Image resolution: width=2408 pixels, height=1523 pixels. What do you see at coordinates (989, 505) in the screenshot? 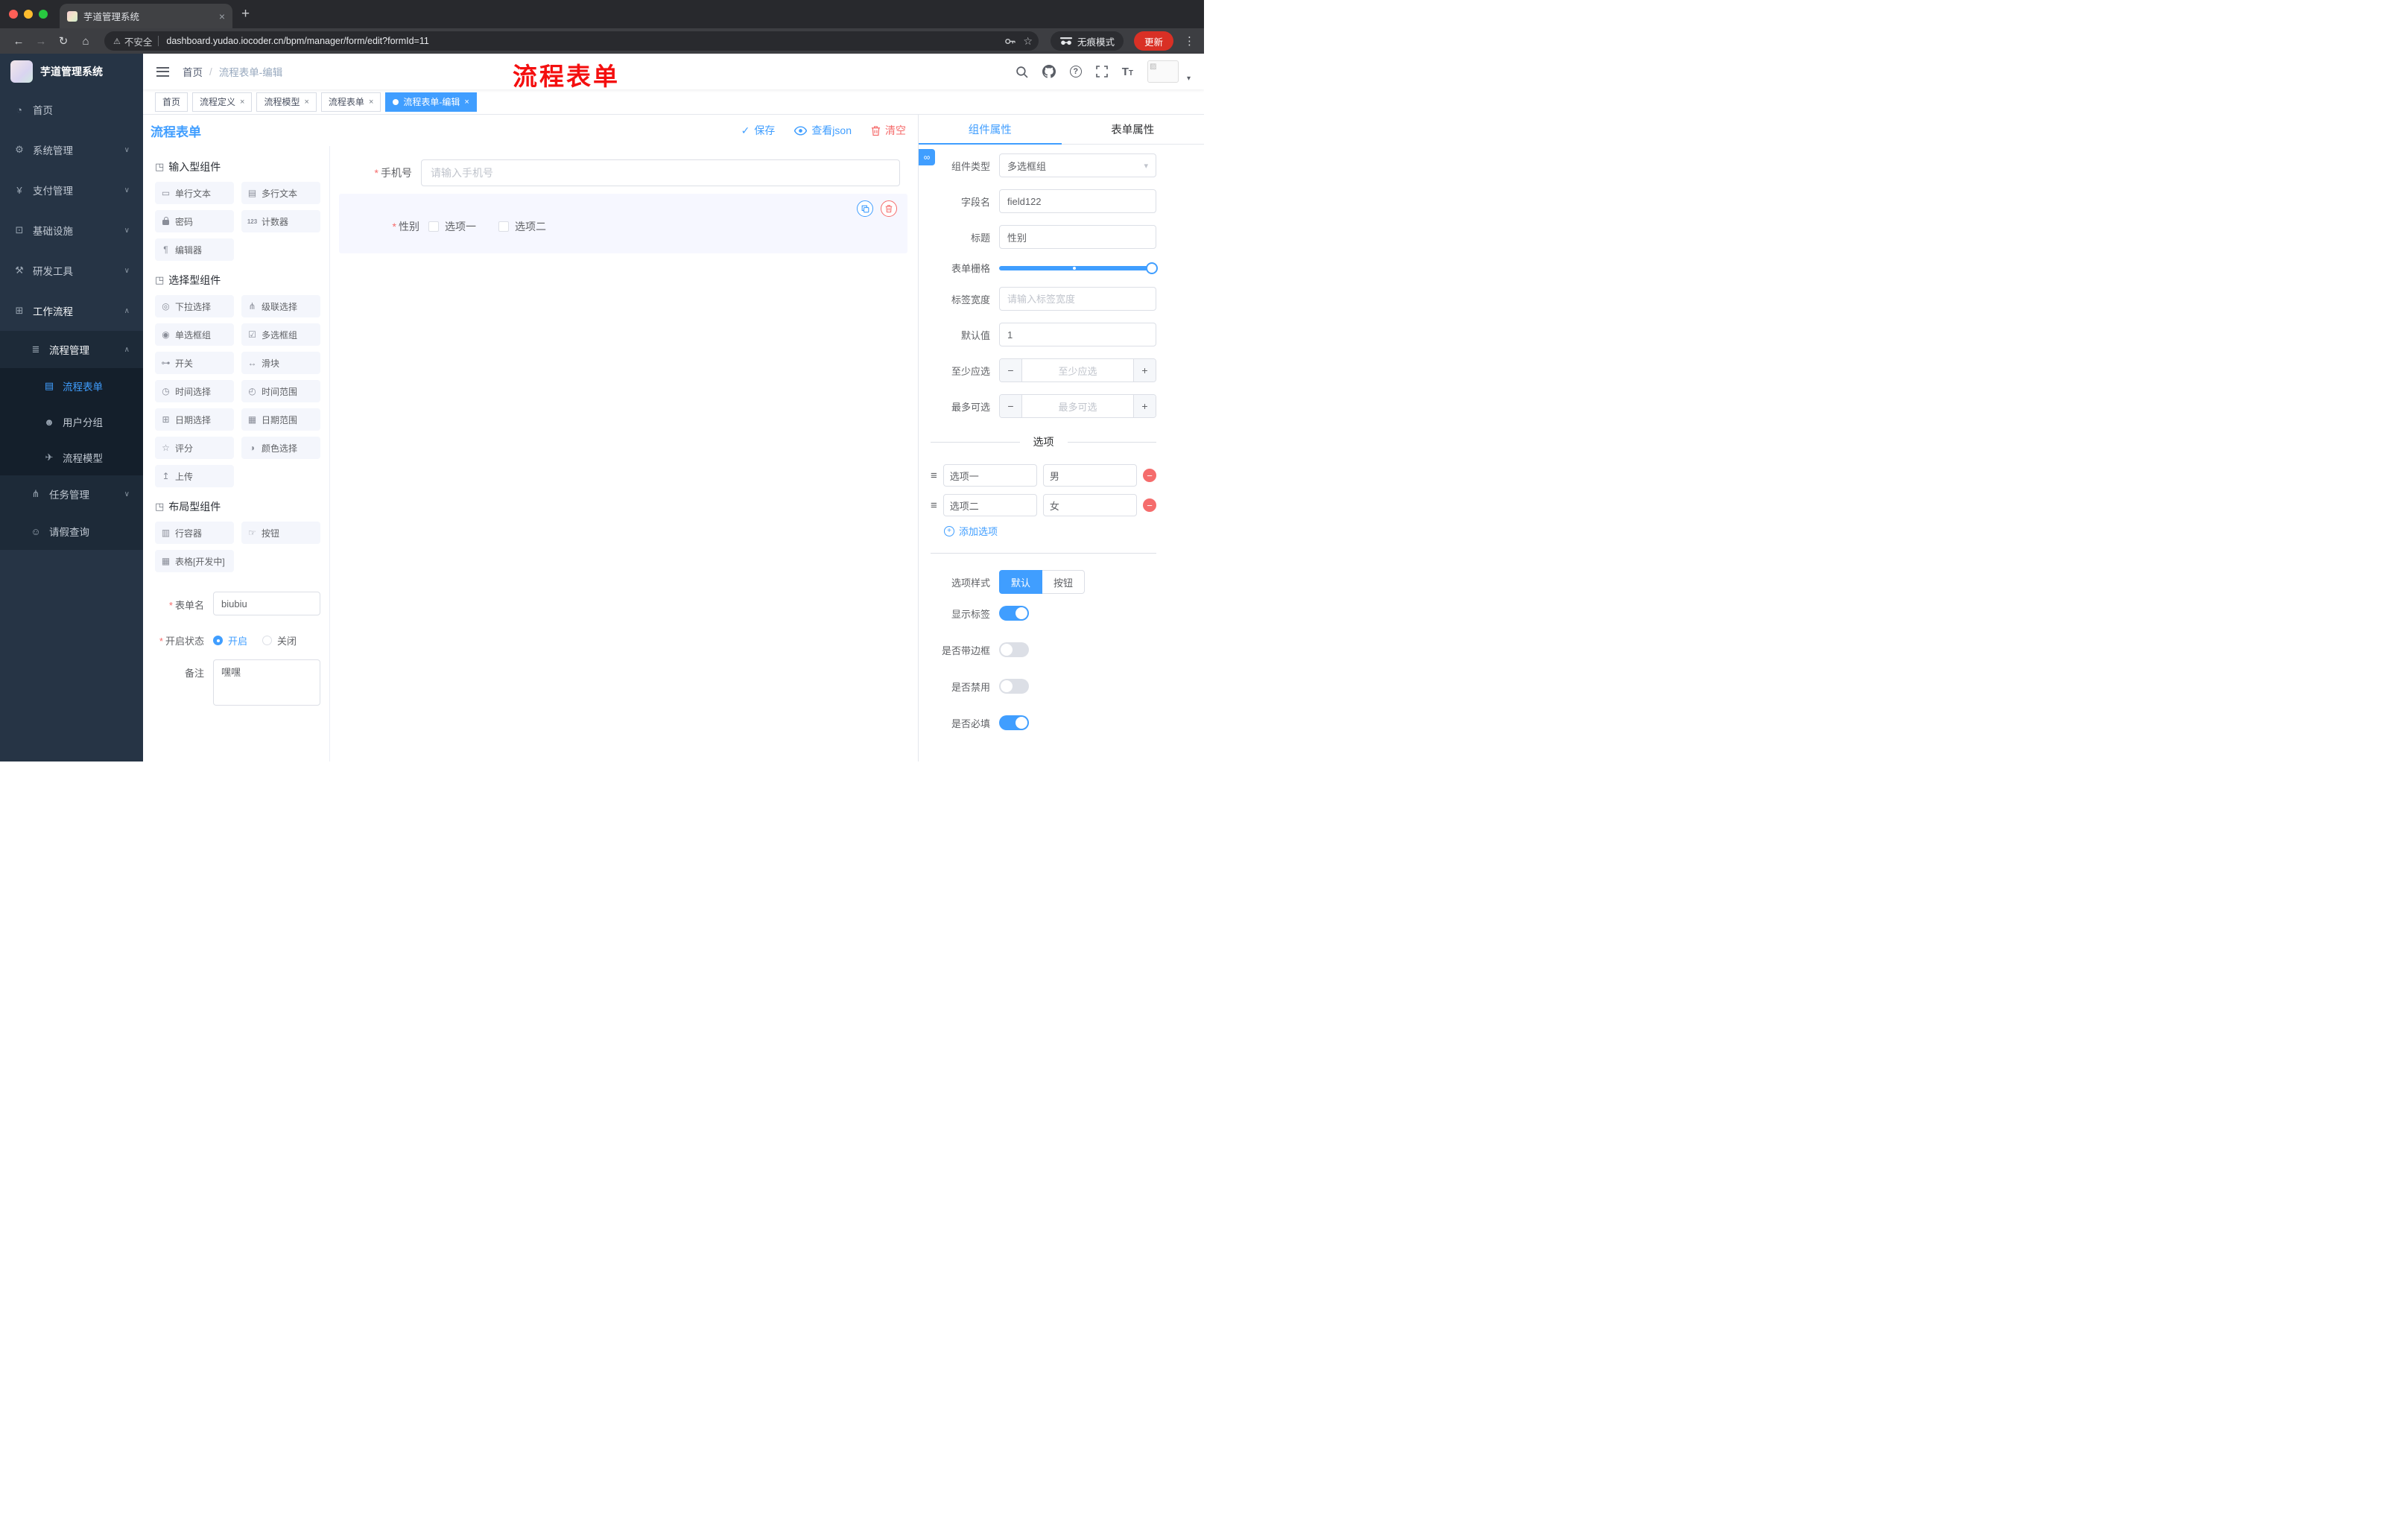
I see `option-label-input` at bounding box center [989, 505].